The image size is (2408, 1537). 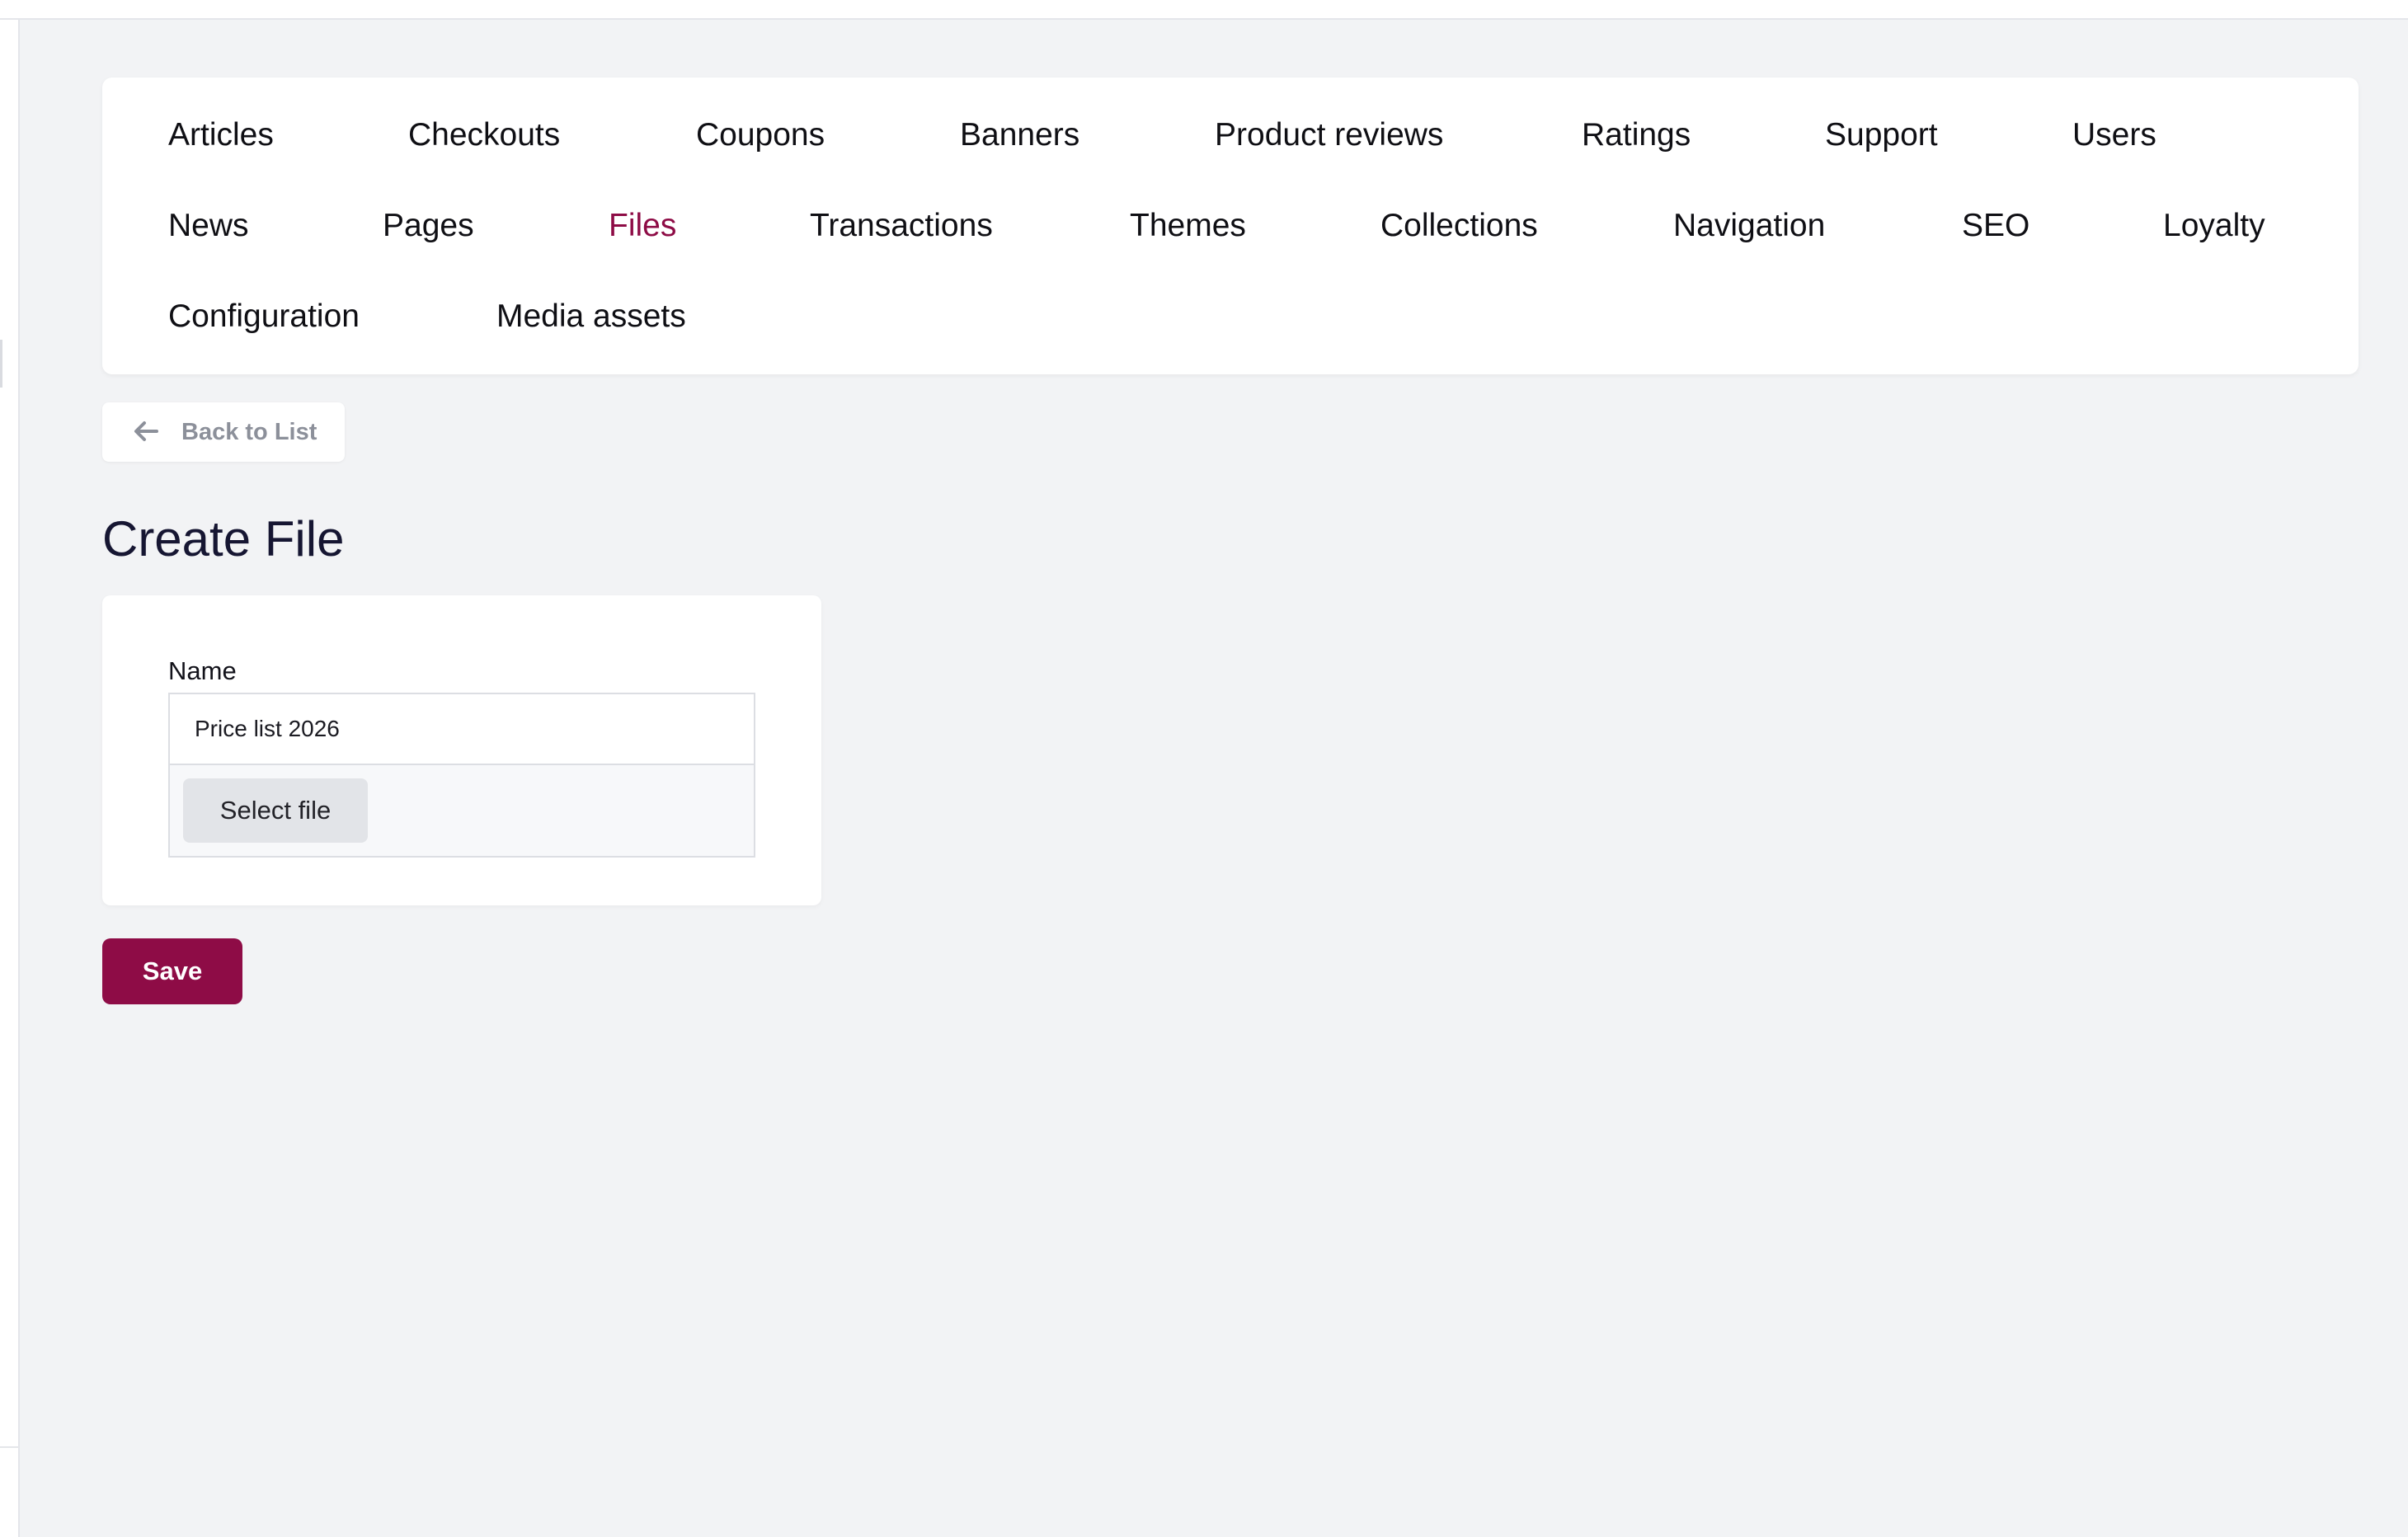 I want to click on nav-link-loyalty: Loyalty, so click(x=2214, y=226).